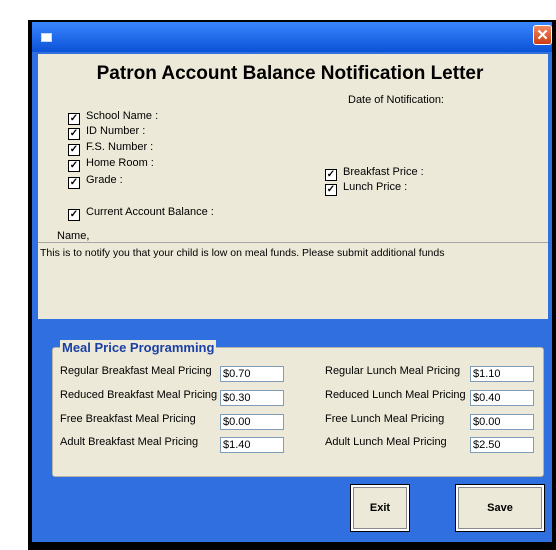 The image size is (556, 550). Describe the element at coordinates (139, 395) in the screenshot. I see `reduced-breakfast-label: Reduced Breakfast Meal Pricing` at that location.